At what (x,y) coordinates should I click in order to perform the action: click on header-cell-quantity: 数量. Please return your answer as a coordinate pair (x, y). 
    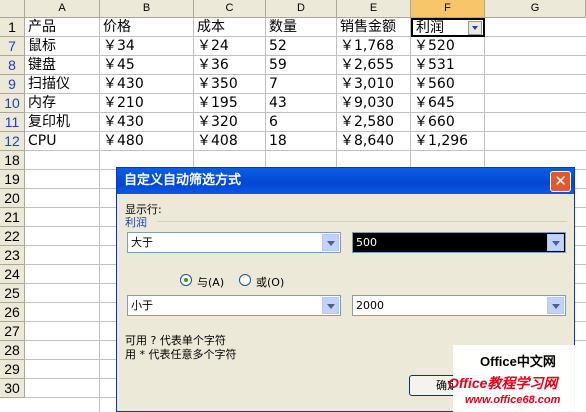
    Looking at the image, I should click on (281, 27).